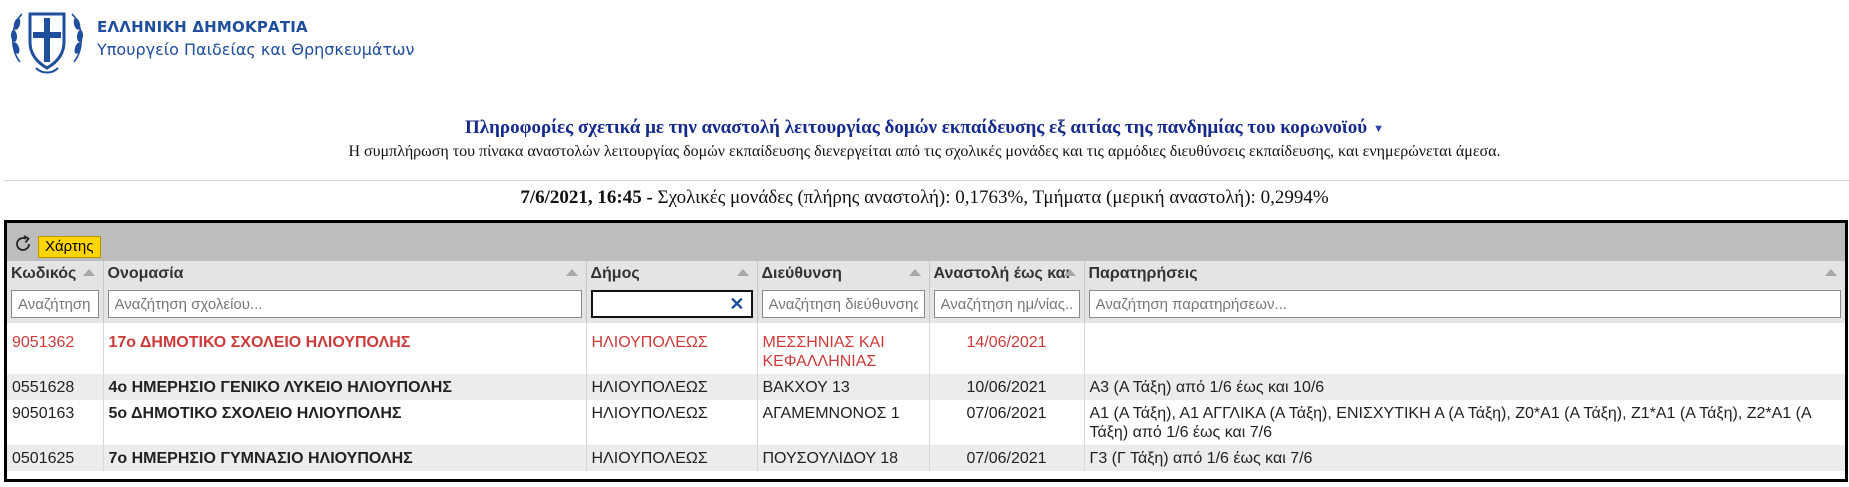 Image resolution: width=1849 pixels, height=487 pixels. What do you see at coordinates (344, 458) in the screenshot?
I see `cell-name: 7ο ΗΜΕΡΗΣΙΟ ΓΥΜΝΑΣΙΟ ΗΛΙΟΥΠΟΛΗΣ` at bounding box center [344, 458].